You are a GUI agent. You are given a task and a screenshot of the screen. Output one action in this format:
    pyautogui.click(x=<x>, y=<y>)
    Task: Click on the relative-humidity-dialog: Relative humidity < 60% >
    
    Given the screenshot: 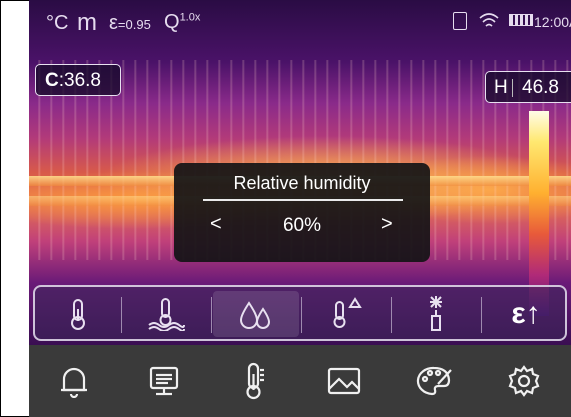 What is the action you would take?
    pyautogui.click(x=302, y=212)
    